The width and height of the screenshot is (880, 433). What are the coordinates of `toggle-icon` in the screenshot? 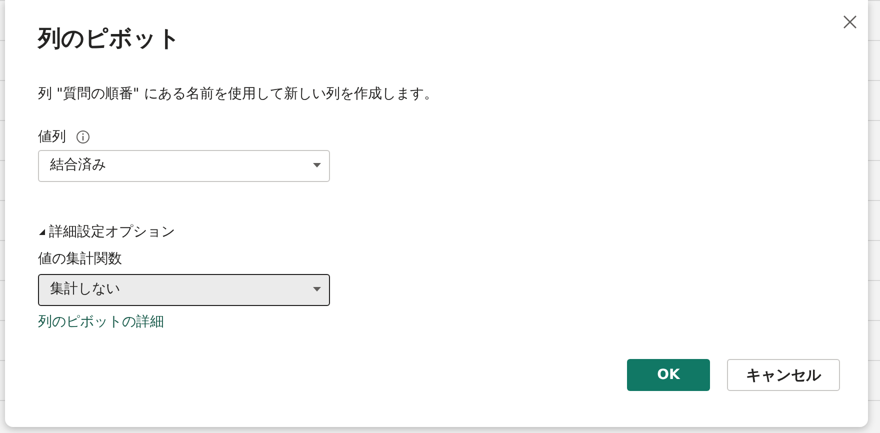 It's located at (42, 232).